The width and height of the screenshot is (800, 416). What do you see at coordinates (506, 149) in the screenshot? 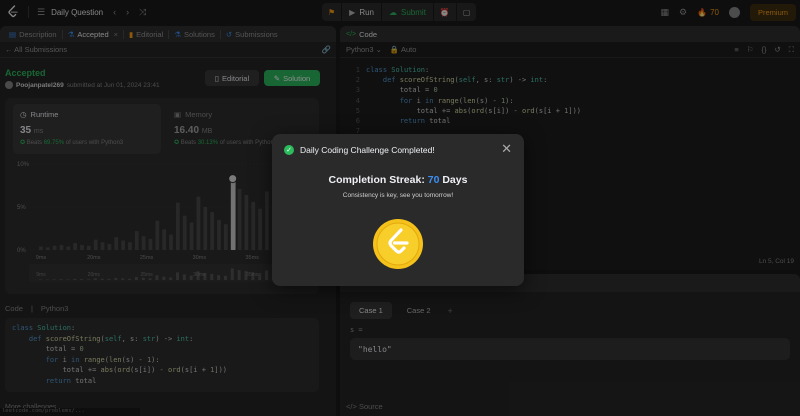
I see `close-icon: ✕` at bounding box center [506, 149].